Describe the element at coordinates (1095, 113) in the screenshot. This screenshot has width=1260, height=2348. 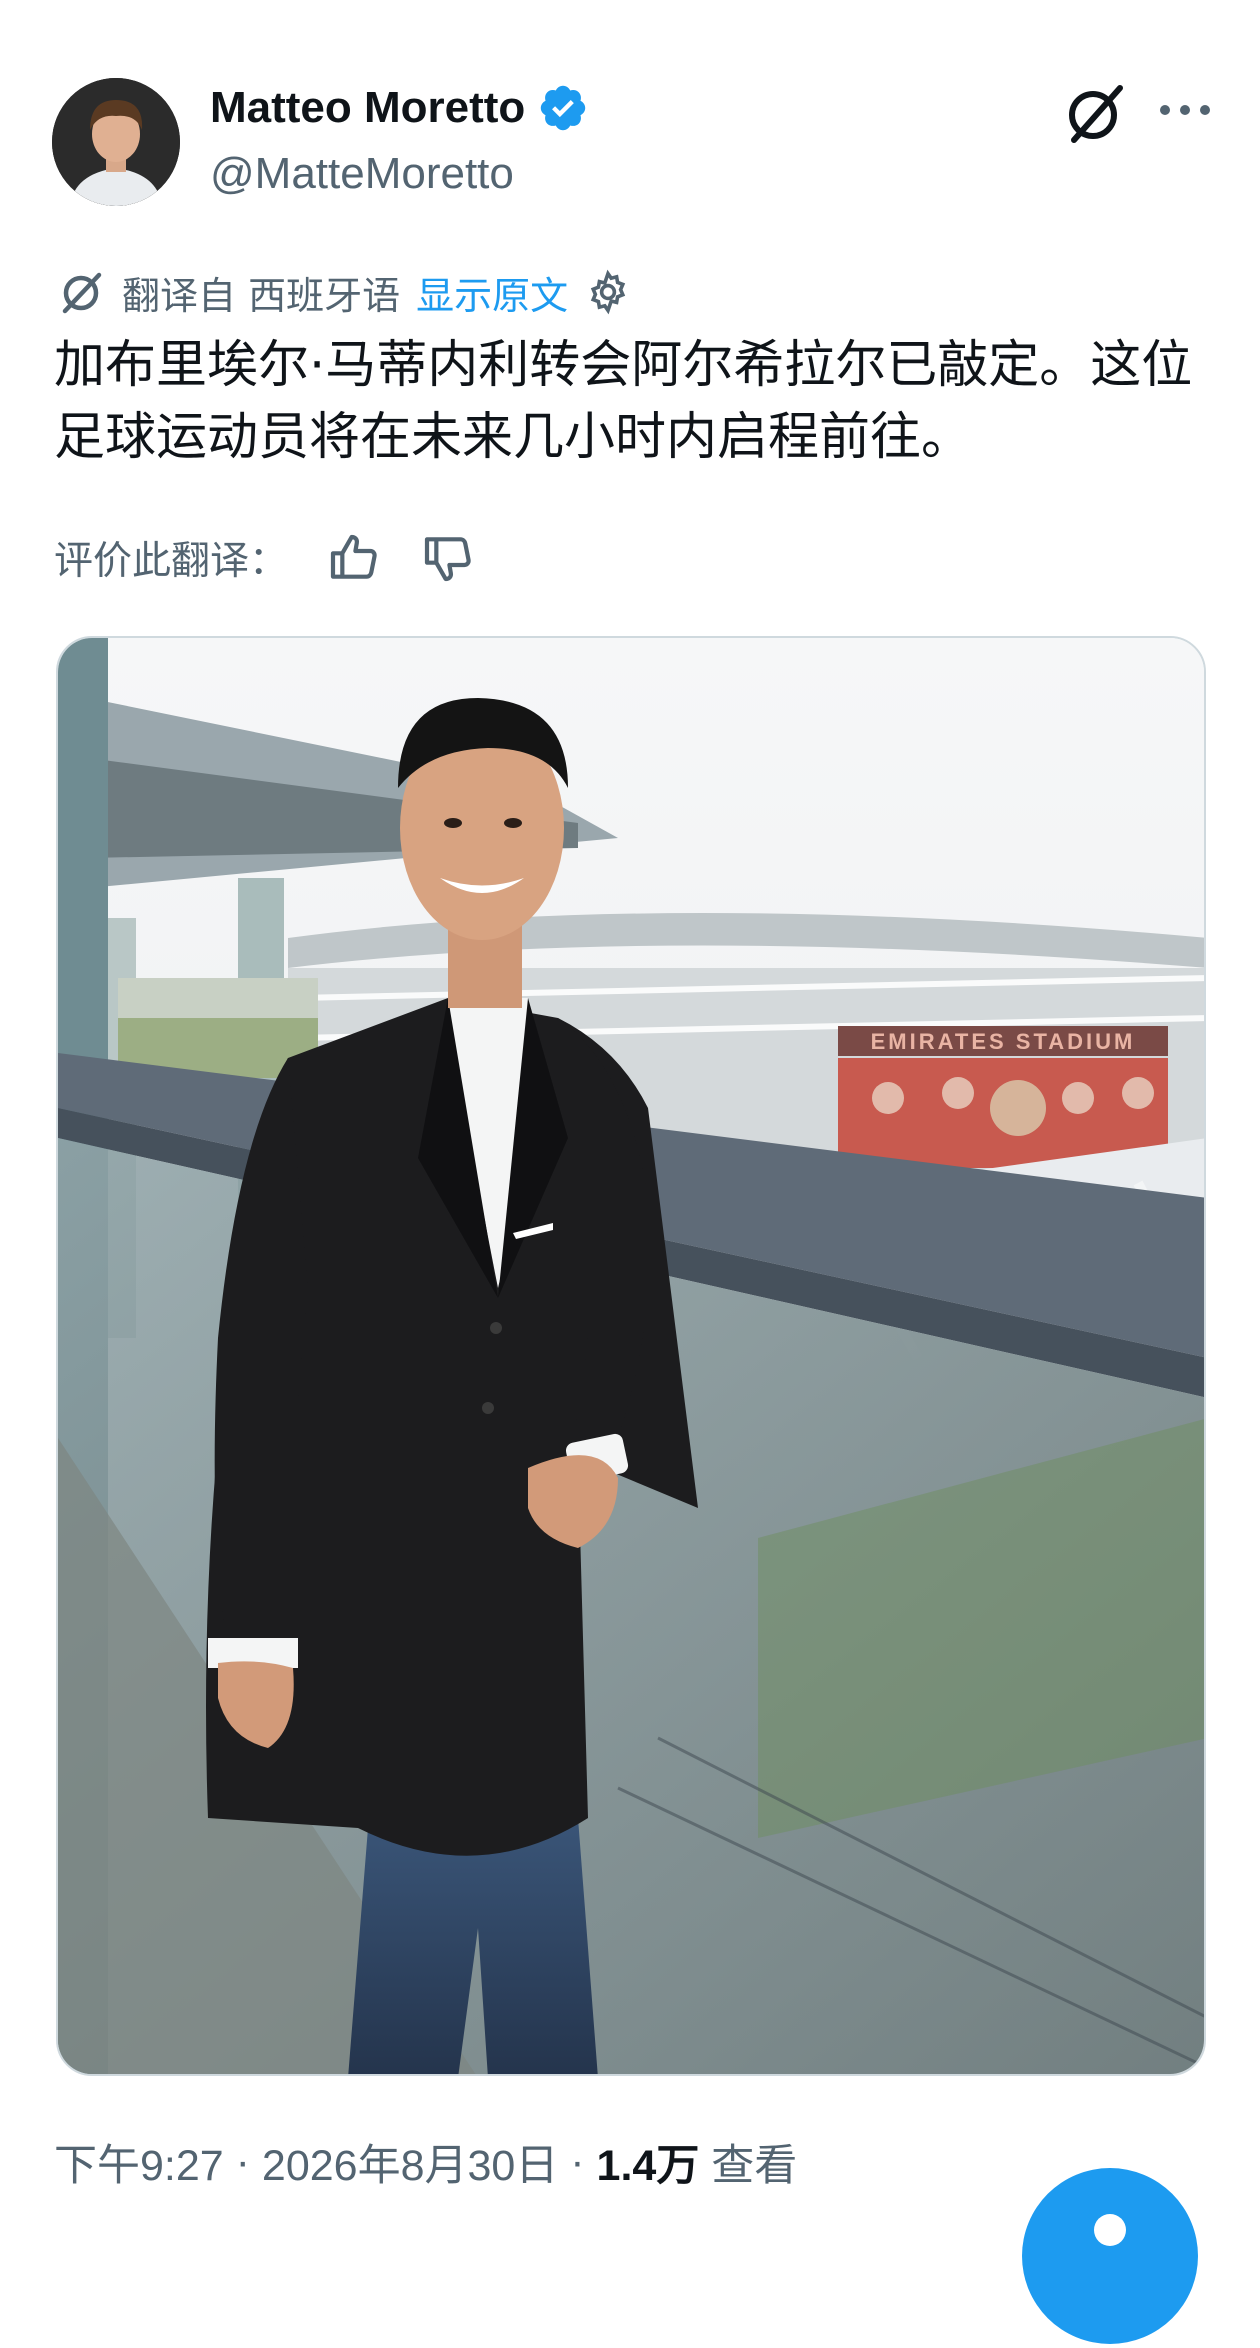
I see `grok-icon` at that location.